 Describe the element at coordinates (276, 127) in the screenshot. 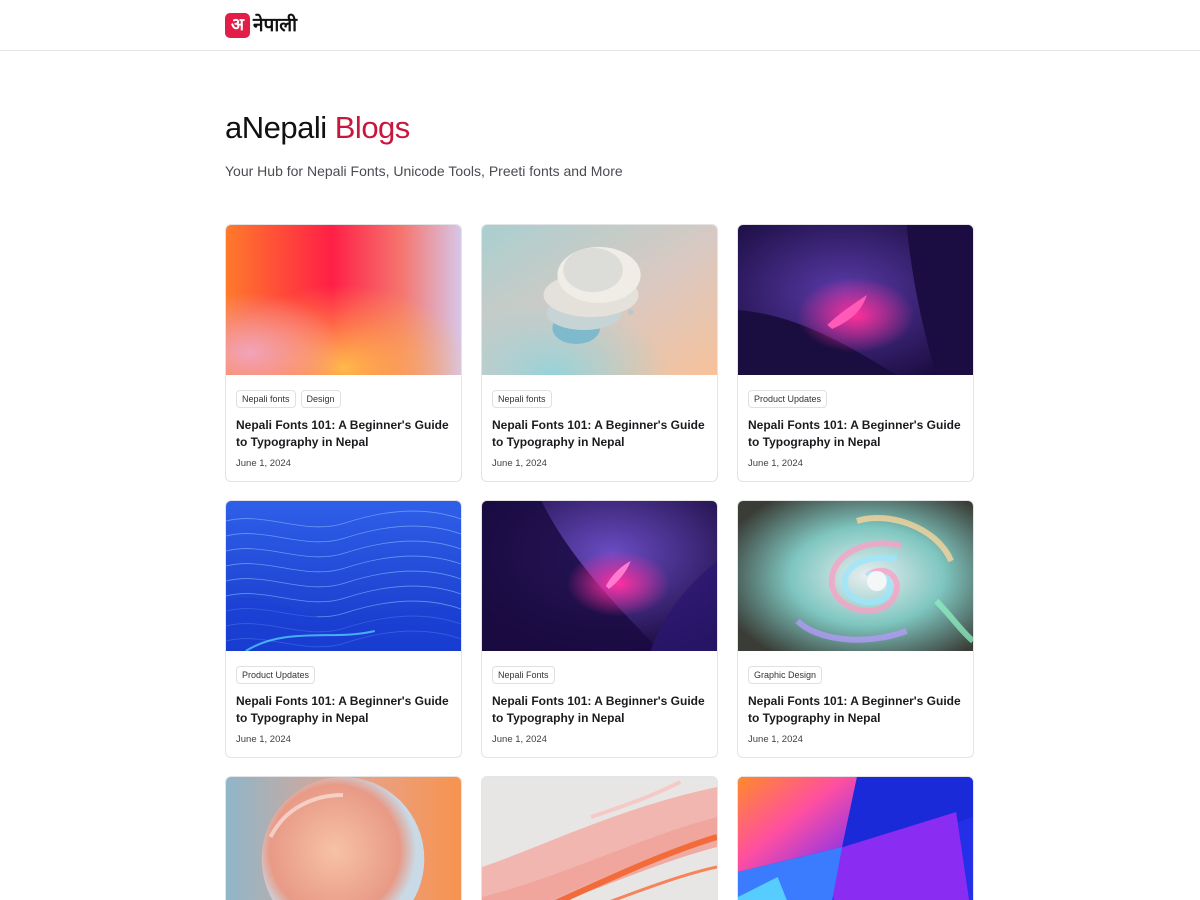

I see `page-title-main: aNepali` at that location.